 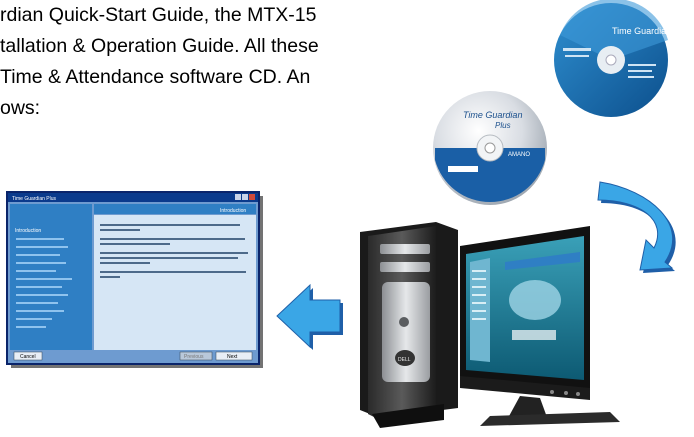 What do you see at coordinates (309, 316) in the screenshot?
I see `left-arrow-icon` at bounding box center [309, 316].